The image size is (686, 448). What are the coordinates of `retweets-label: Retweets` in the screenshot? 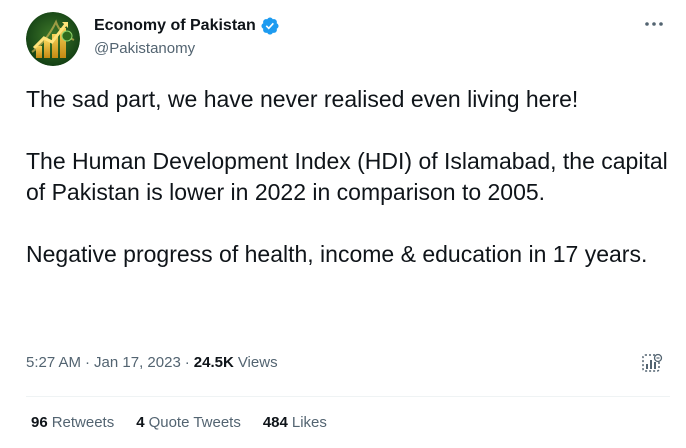 It's located at (83, 422).